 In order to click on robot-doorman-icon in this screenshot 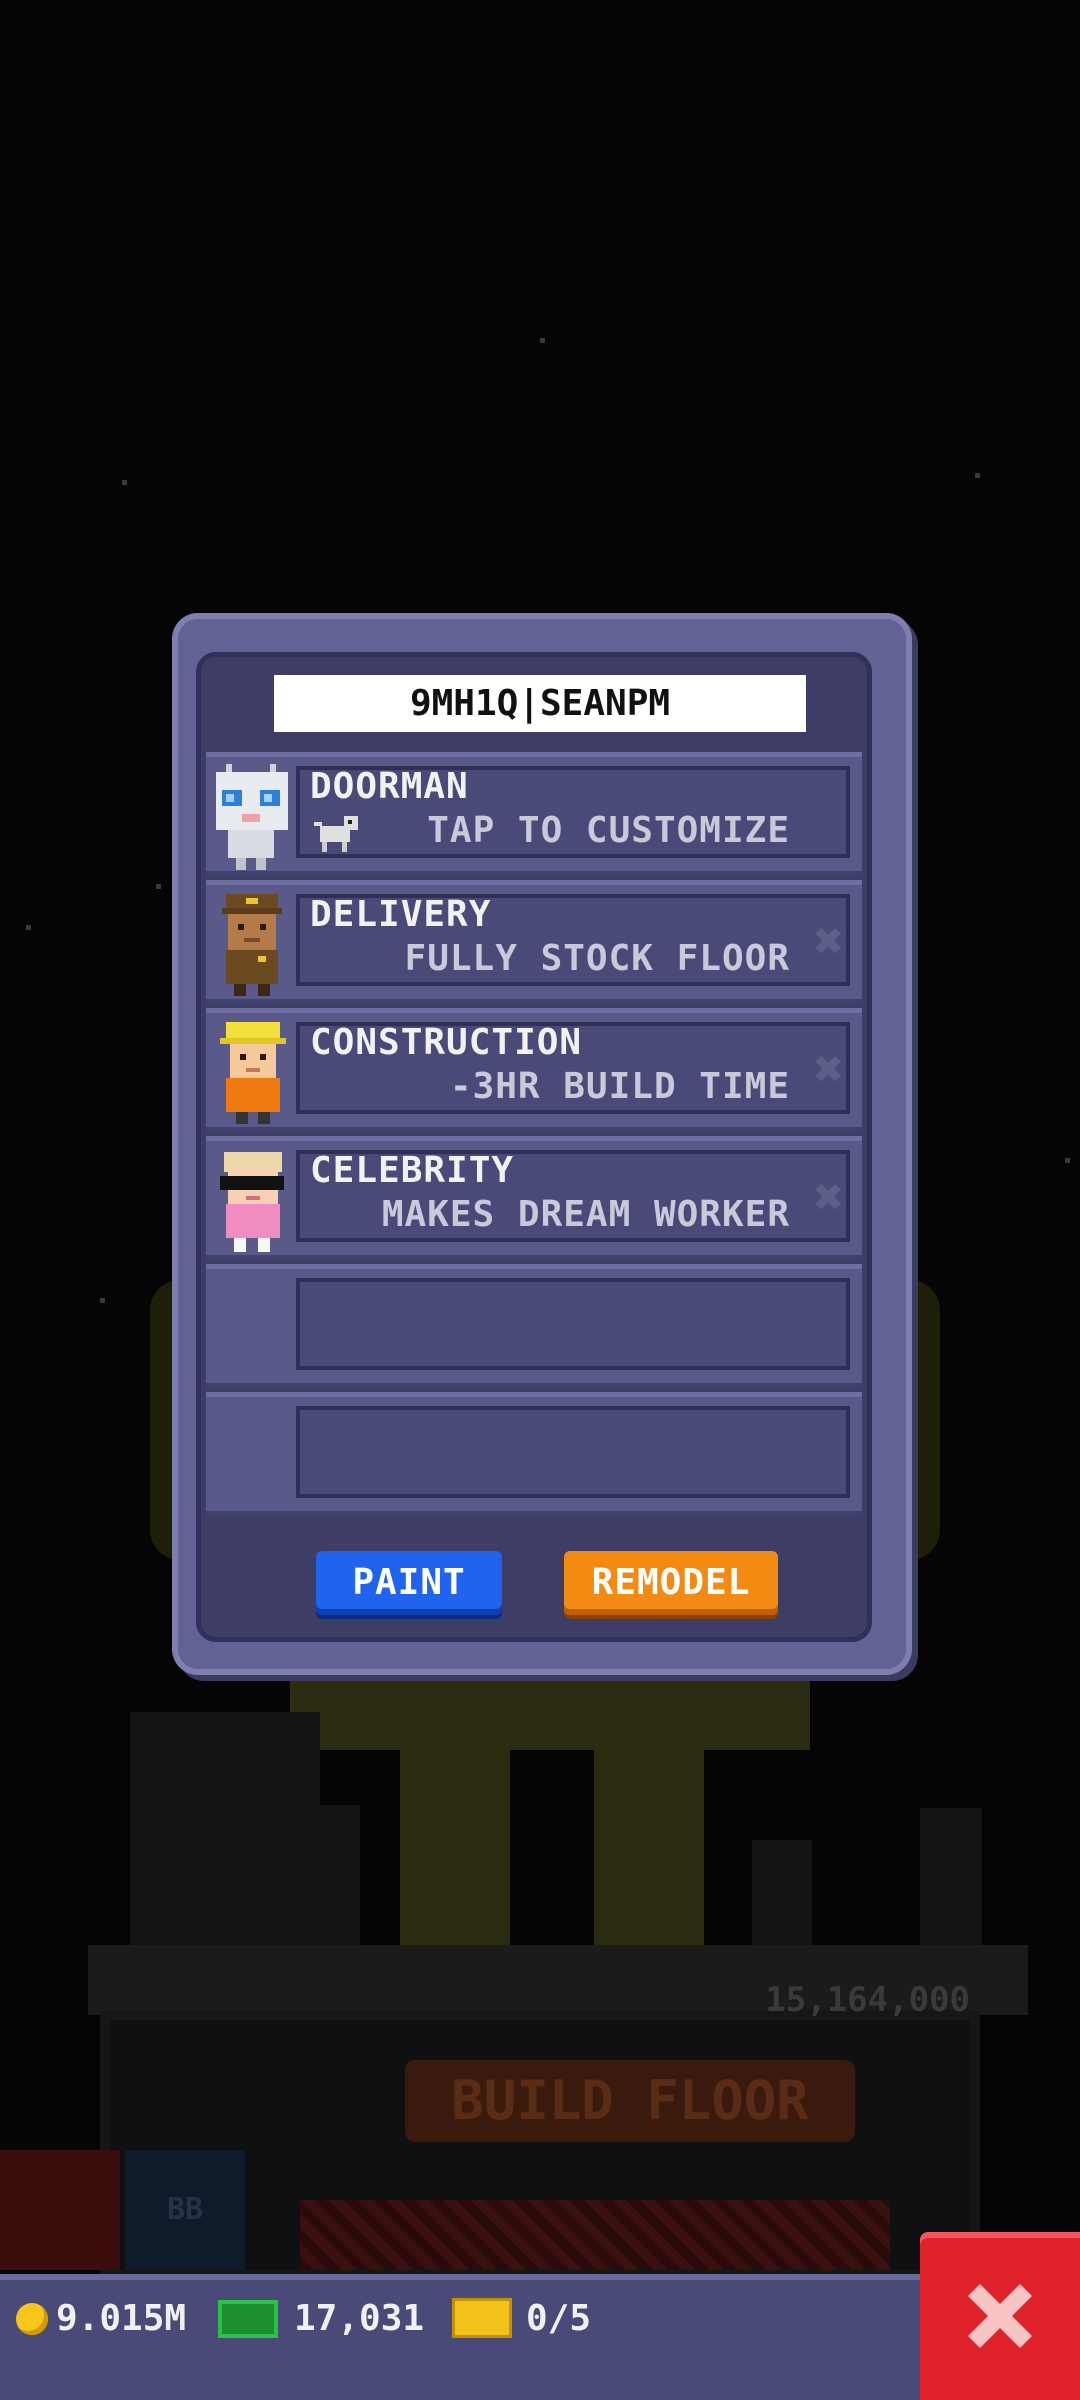, I will do `click(252, 817)`.